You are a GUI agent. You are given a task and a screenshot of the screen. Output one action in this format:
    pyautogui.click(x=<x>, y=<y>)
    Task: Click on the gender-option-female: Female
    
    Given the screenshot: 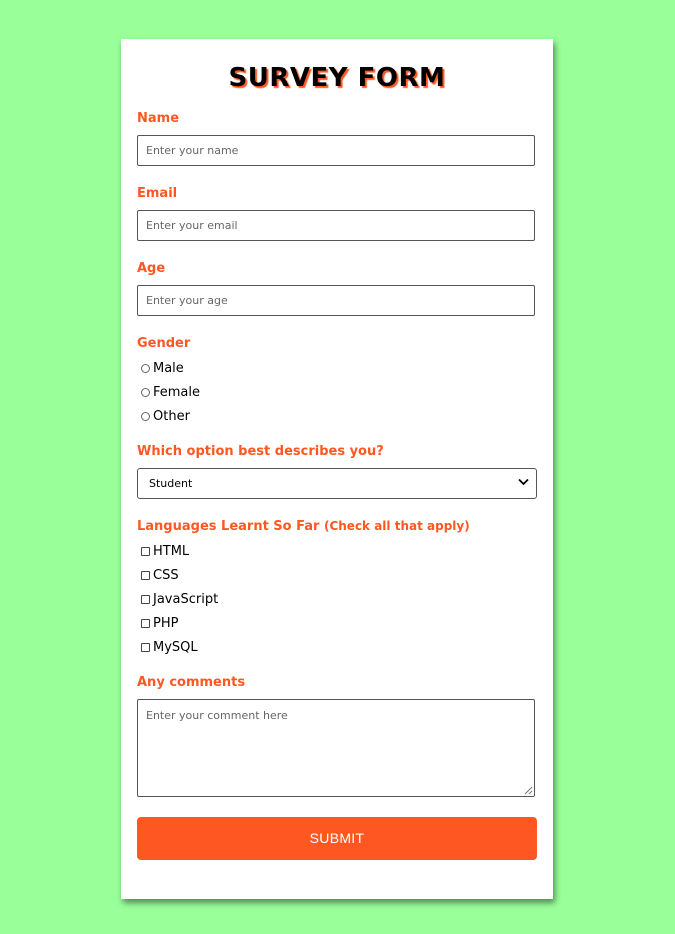 What is the action you would take?
    pyautogui.click(x=170, y=392)
    